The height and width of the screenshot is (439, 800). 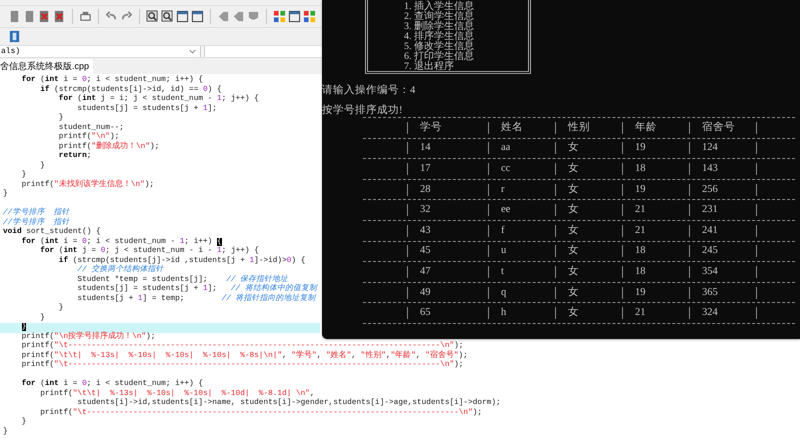 What do you see at coordinates (521, 168) in the screenshot?
I see `table-cell: cc` at bounding box center [521, 168].